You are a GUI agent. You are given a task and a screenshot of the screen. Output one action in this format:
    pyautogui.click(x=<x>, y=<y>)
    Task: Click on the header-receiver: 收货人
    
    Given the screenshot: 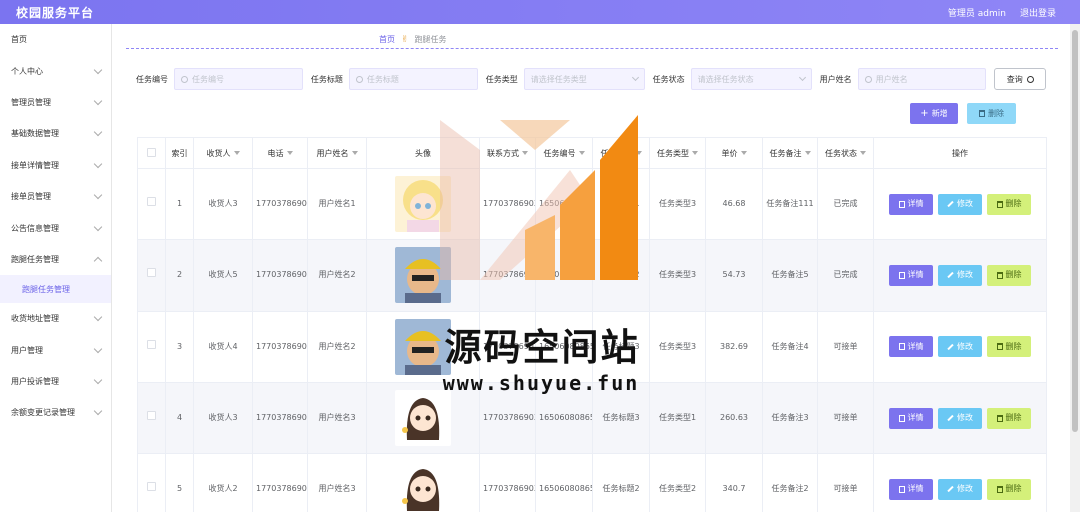 What is the action you would take?
    pyautogui.click(x=223, y=153)
    